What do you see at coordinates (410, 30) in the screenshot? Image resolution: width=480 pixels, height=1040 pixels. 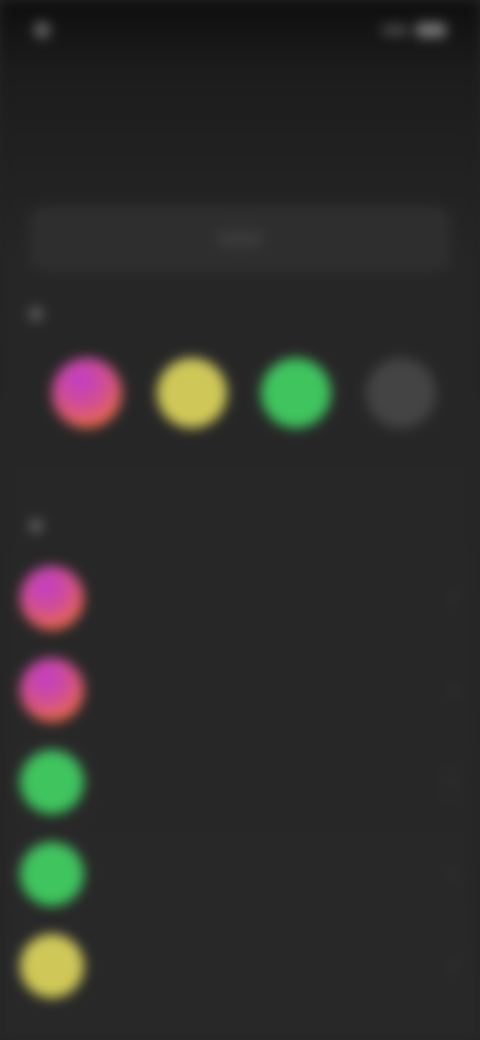 I see `status-right` at bounding box center [410, 30].